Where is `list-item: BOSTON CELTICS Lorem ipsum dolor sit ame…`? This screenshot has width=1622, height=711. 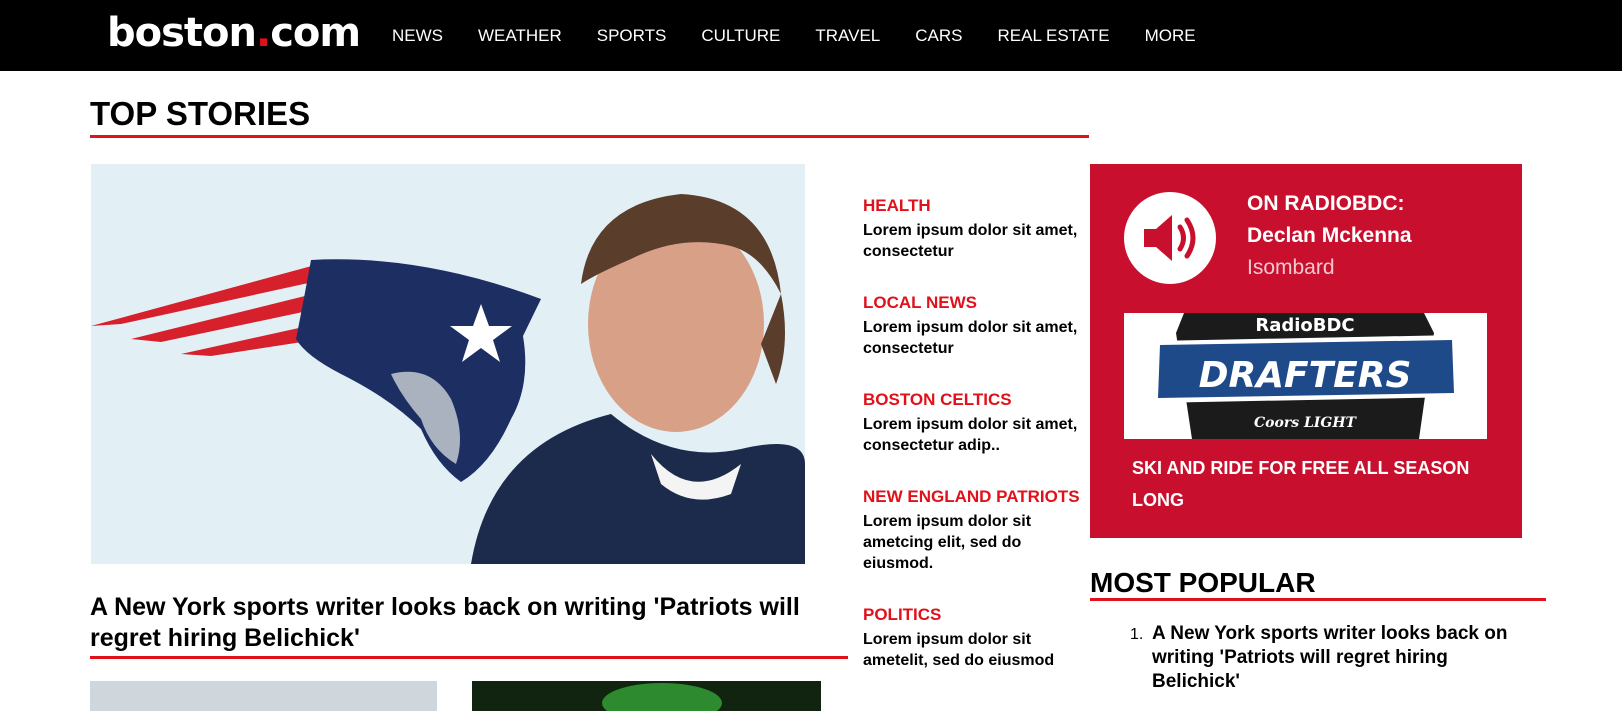 list-item: BOSTON CELTICS Lorem ipsum dolor sit ame… is located at coordinates (978, 422).